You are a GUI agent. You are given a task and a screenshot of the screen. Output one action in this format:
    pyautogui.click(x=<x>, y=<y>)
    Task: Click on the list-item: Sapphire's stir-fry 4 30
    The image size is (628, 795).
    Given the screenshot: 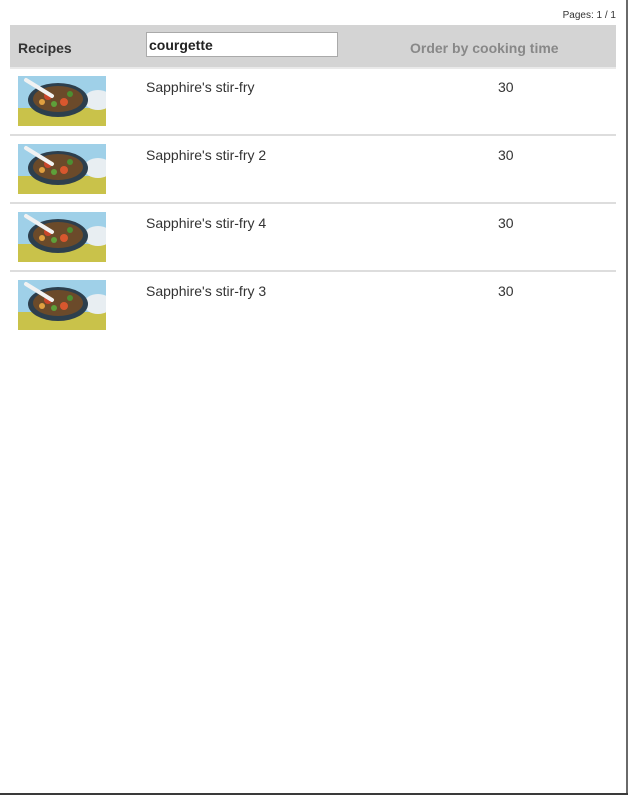 What is the action you would take?
    pyautogui.click(x=313, y=238)
    